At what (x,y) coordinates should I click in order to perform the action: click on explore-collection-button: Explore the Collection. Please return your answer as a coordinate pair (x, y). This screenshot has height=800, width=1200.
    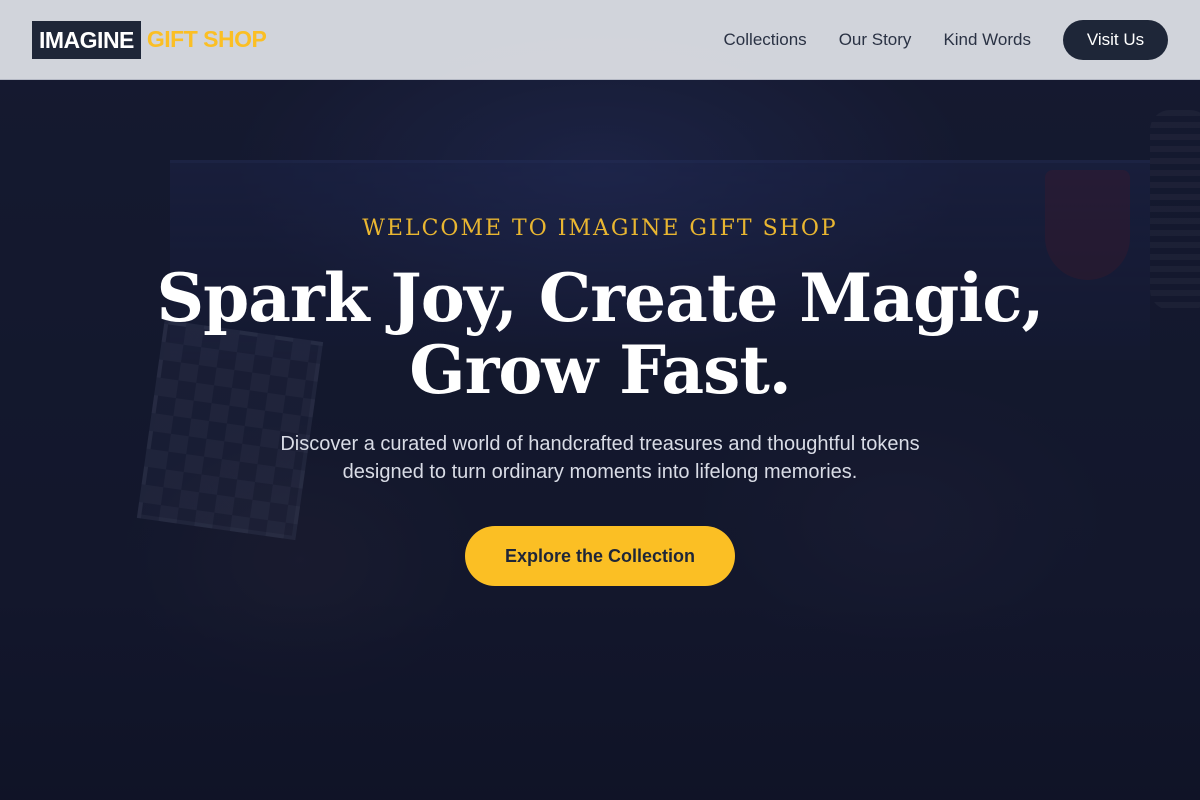
    Looking at the image, I should click on (600, 556).